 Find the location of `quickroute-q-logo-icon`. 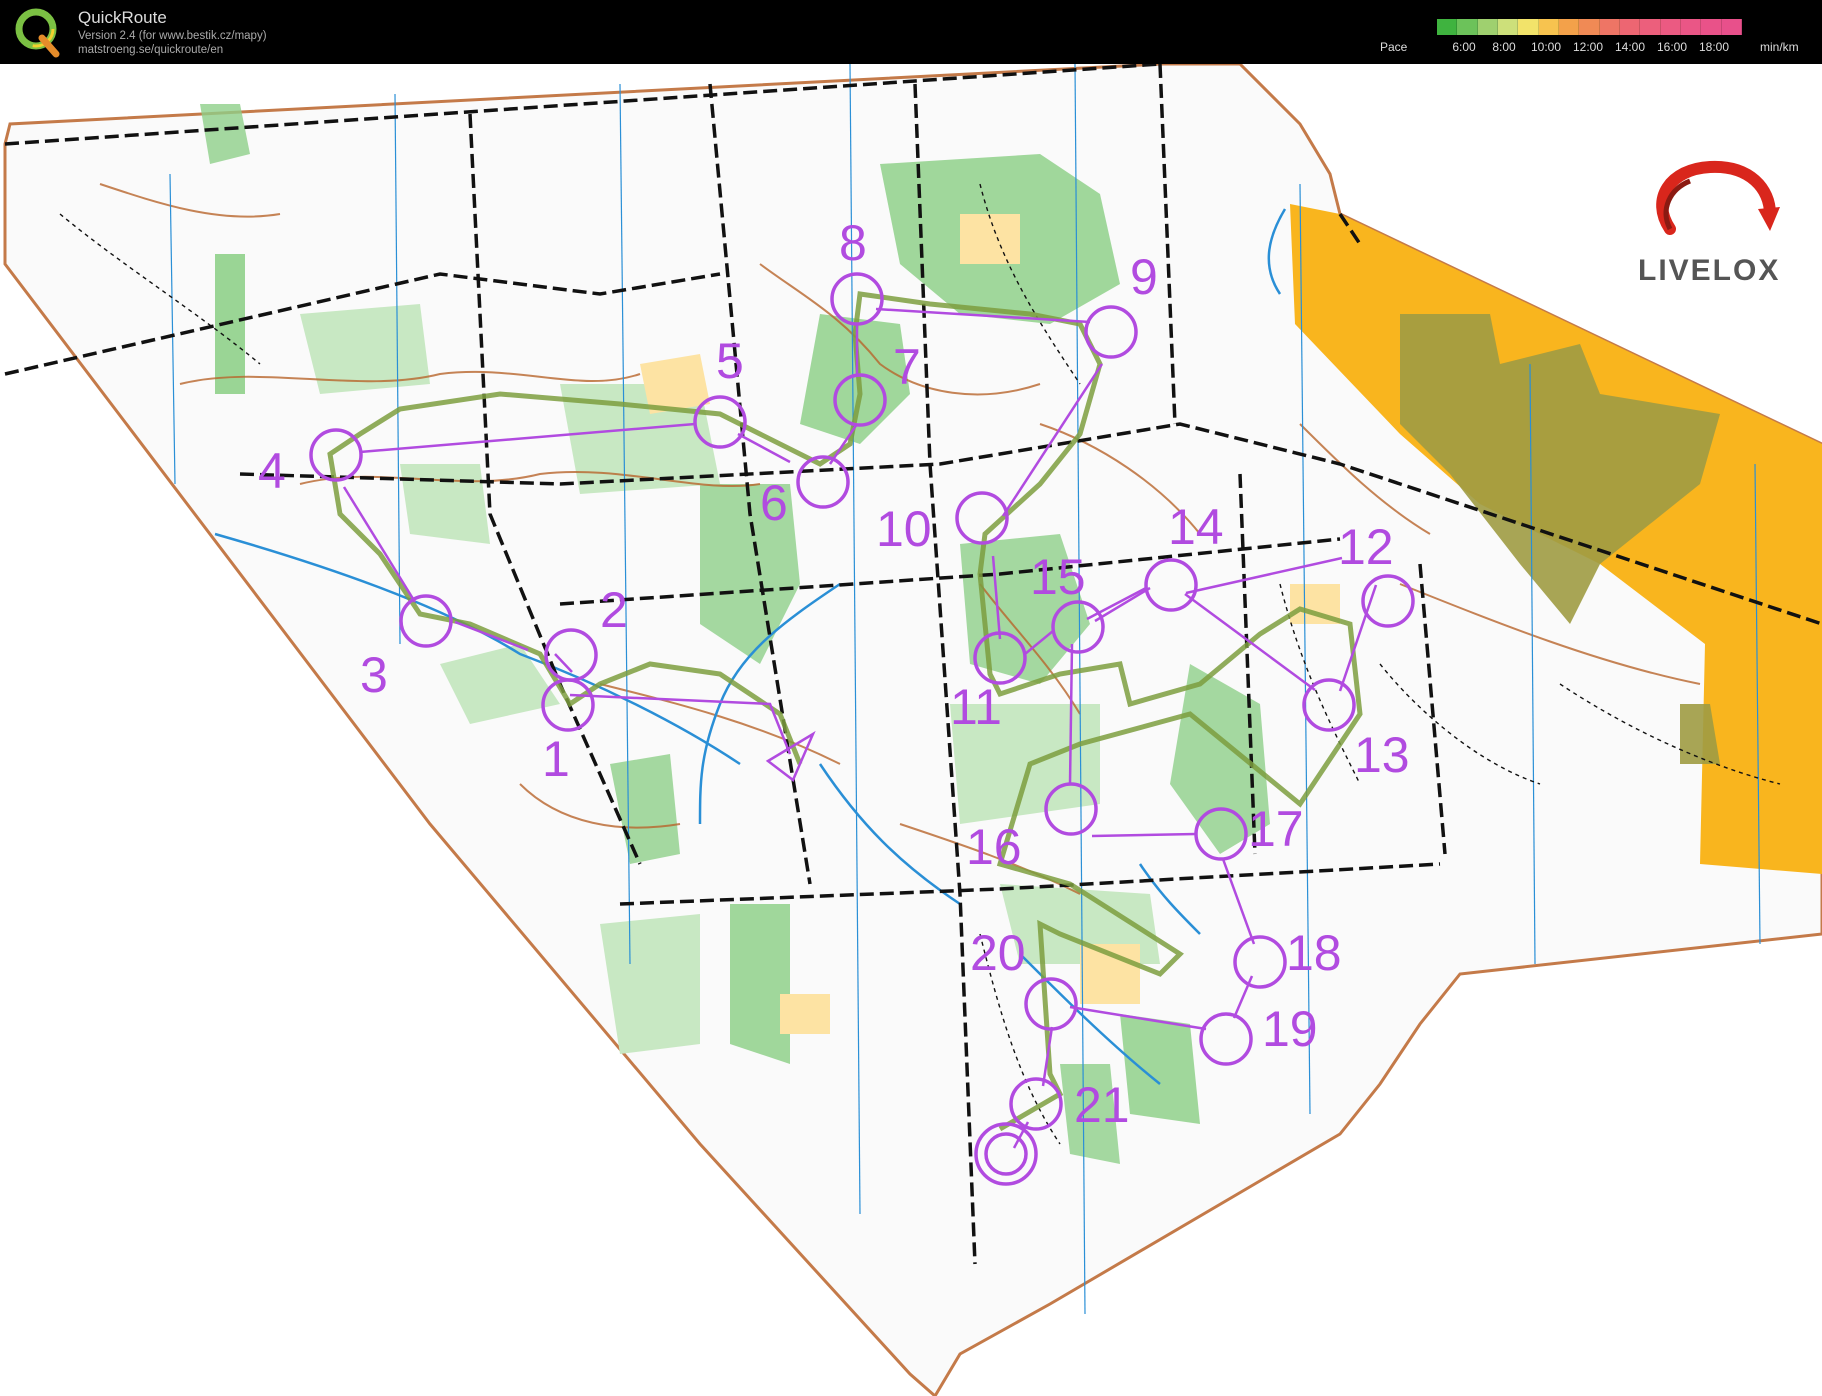

quickroute-q-logo-icon is located at coordinates (37, 33).